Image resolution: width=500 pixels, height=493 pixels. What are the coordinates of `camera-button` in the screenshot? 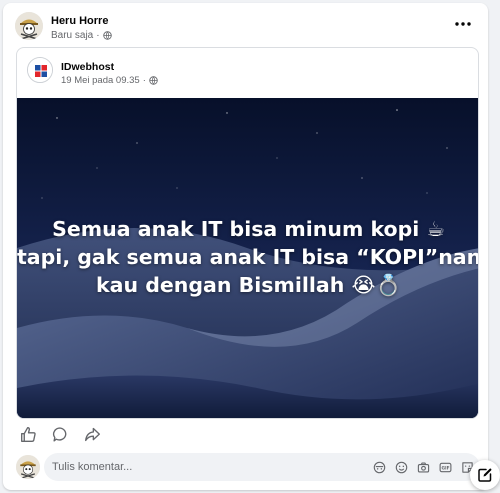 It's located at (423, 467).